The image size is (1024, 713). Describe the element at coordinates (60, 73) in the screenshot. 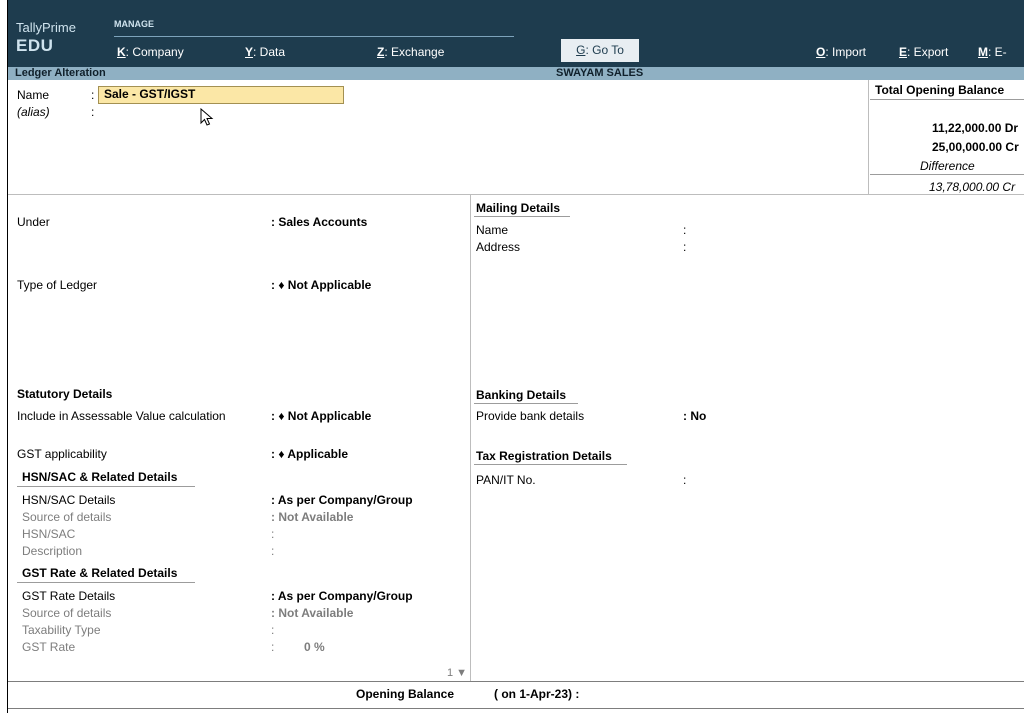

I see `screen-title: Ledger Alteration` at that location.